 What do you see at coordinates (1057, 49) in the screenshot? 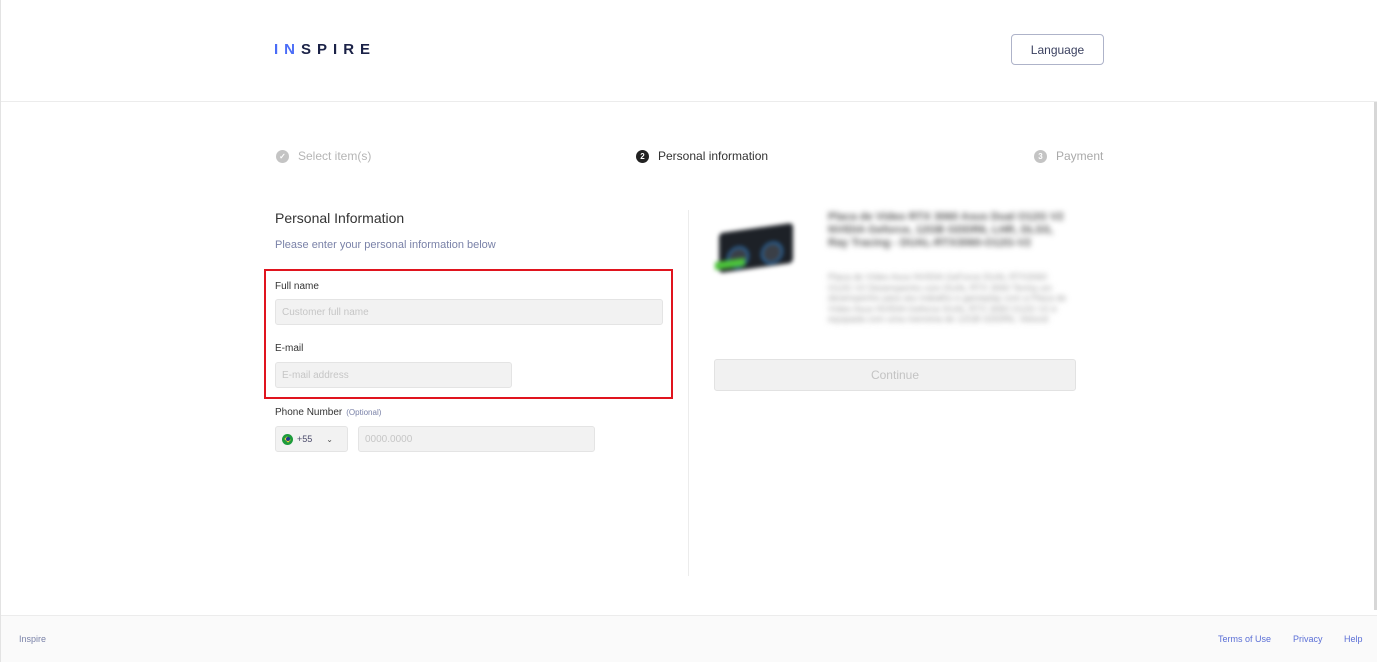
I see `language-button: Language` at bounding box center [1057, 49].